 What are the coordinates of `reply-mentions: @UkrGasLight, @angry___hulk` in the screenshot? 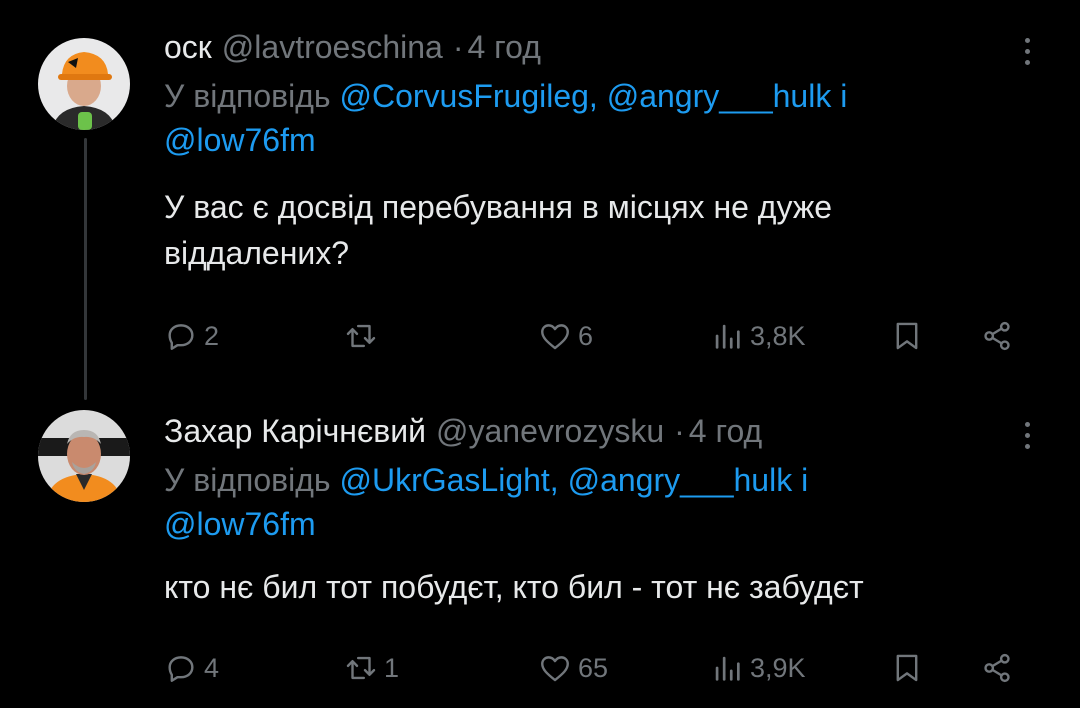 It's located at (565, 480).